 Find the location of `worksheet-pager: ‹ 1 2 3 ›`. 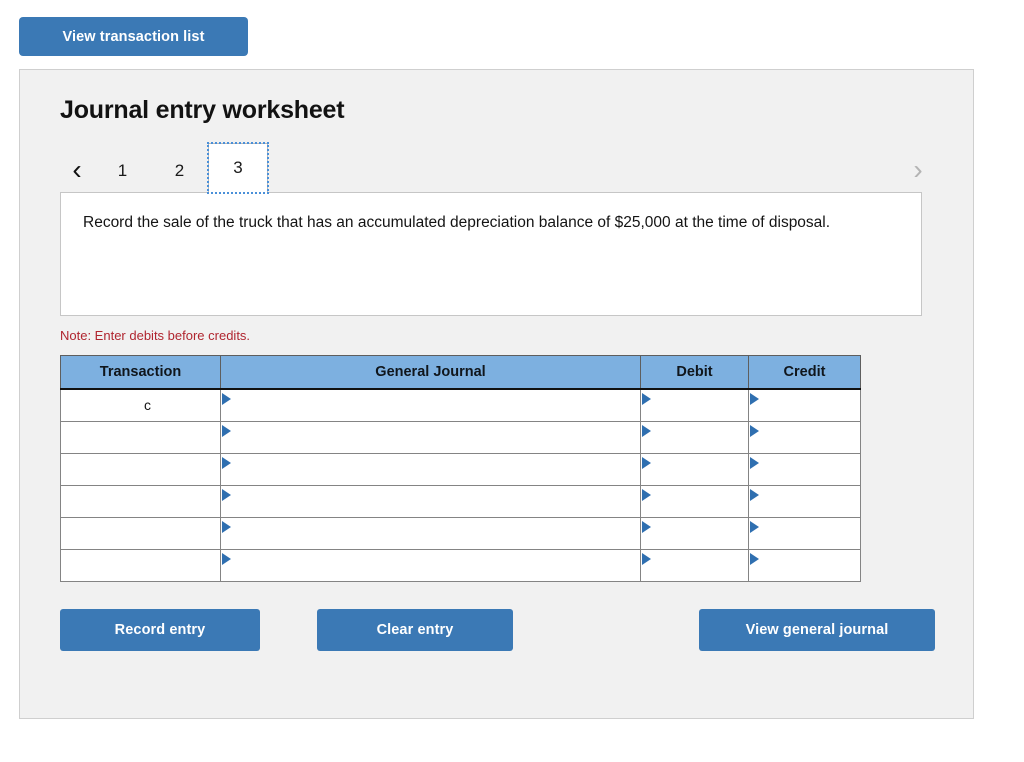

worksheet-pager: ‹ 1 2 3 › is located at coordinates (497, 168).